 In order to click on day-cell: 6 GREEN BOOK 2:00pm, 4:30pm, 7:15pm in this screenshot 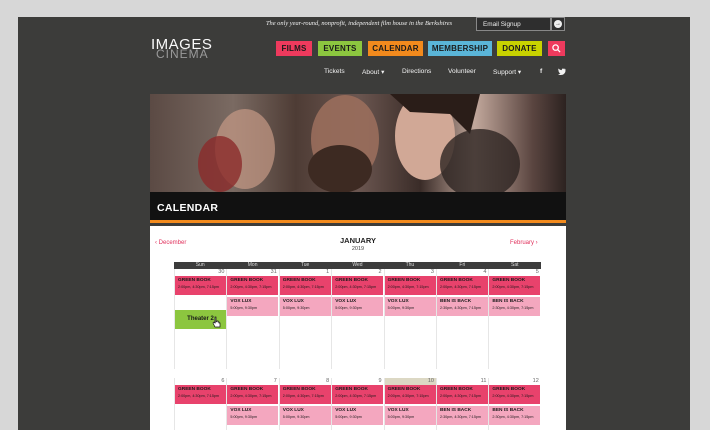, I will do `click(200, 404)`.